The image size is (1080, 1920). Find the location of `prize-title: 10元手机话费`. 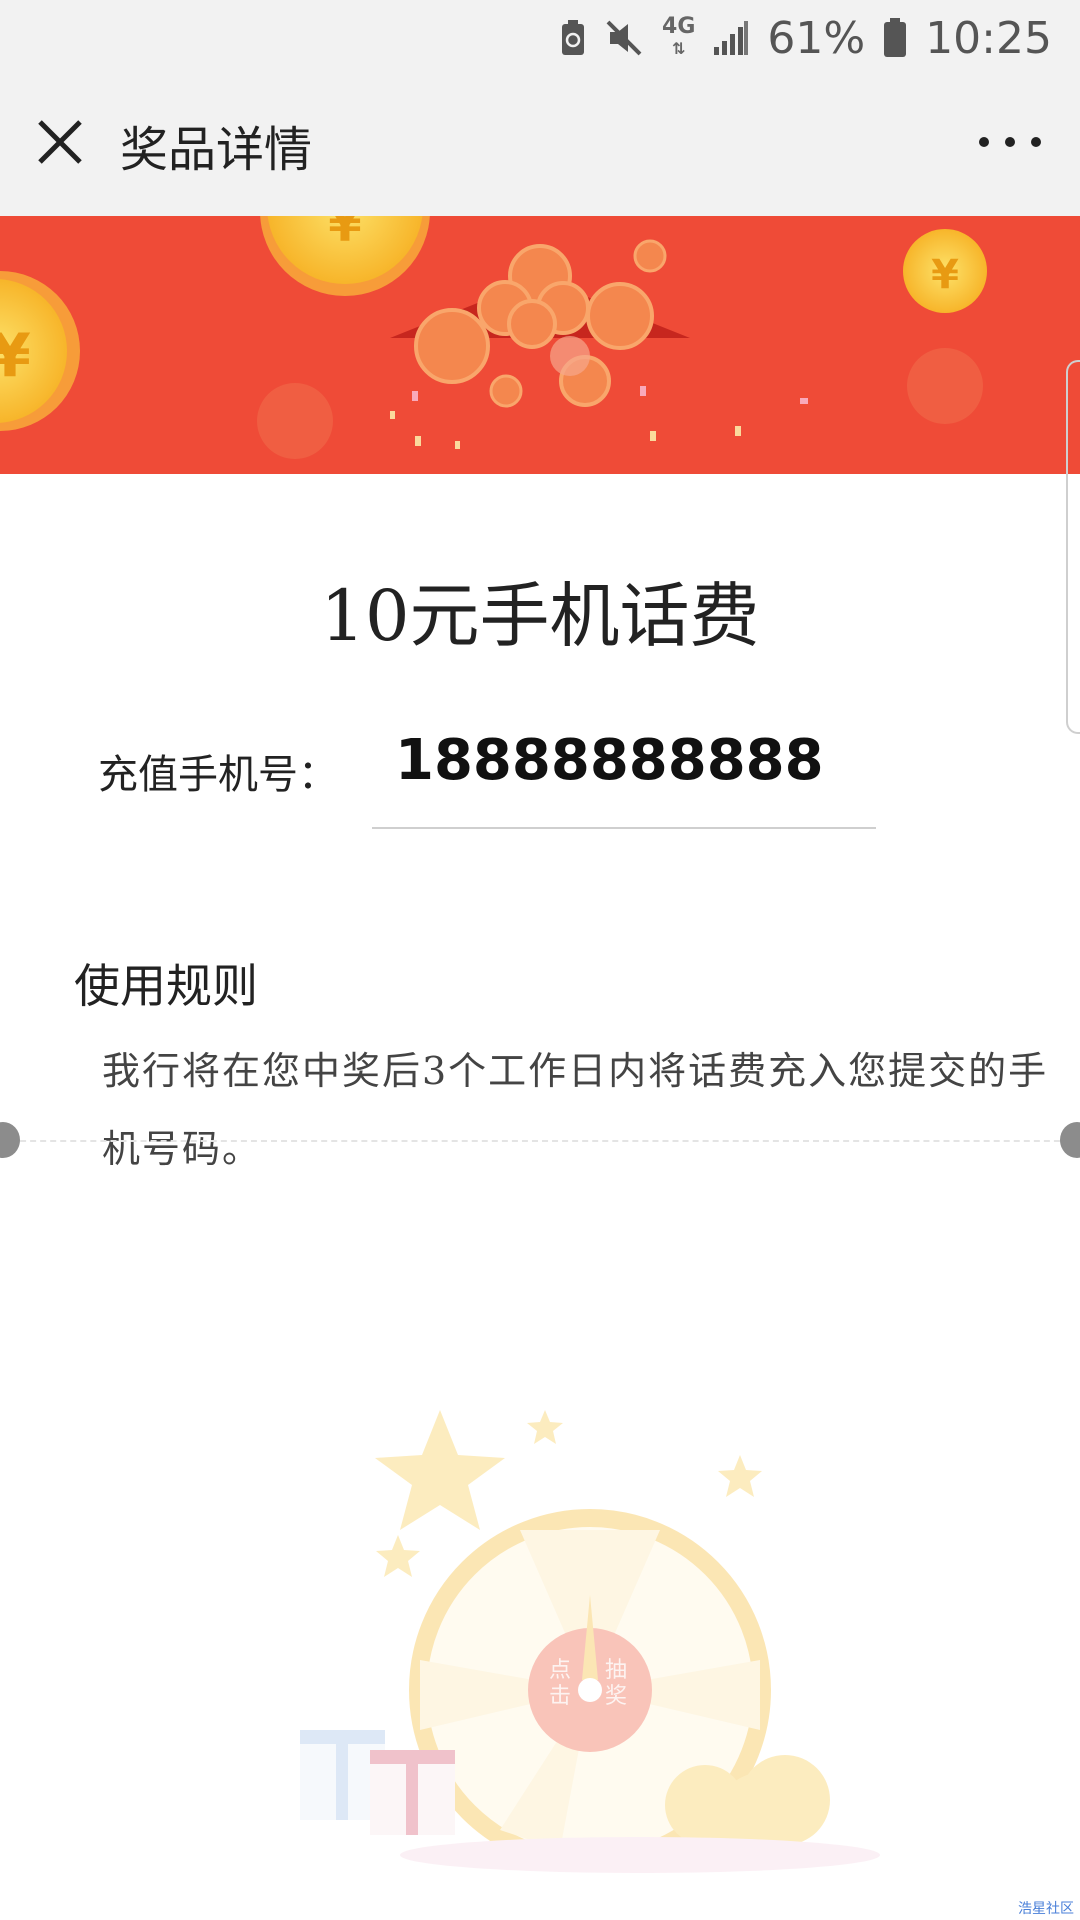

prize-title: 10元手机话费 is located at coordinates (540, 616).